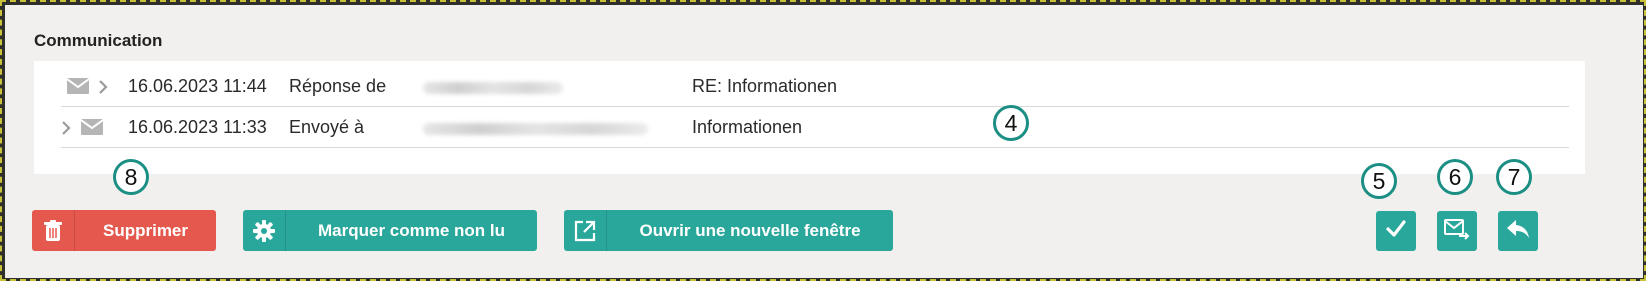 This screenshot has width=1646, height=281. What do you see at coordinates (197, 127) in the screenshot?
I see `message-datetime: 16.06.2023 11:33` at bounding box center [197, 127].